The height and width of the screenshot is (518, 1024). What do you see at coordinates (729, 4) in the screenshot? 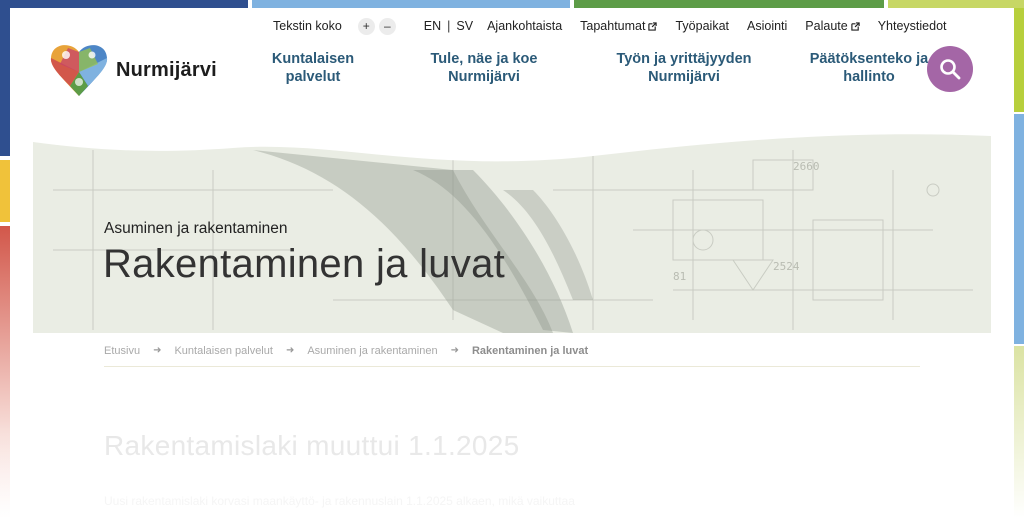
I see `top-color-band-green` at bounding box center [729, 4].